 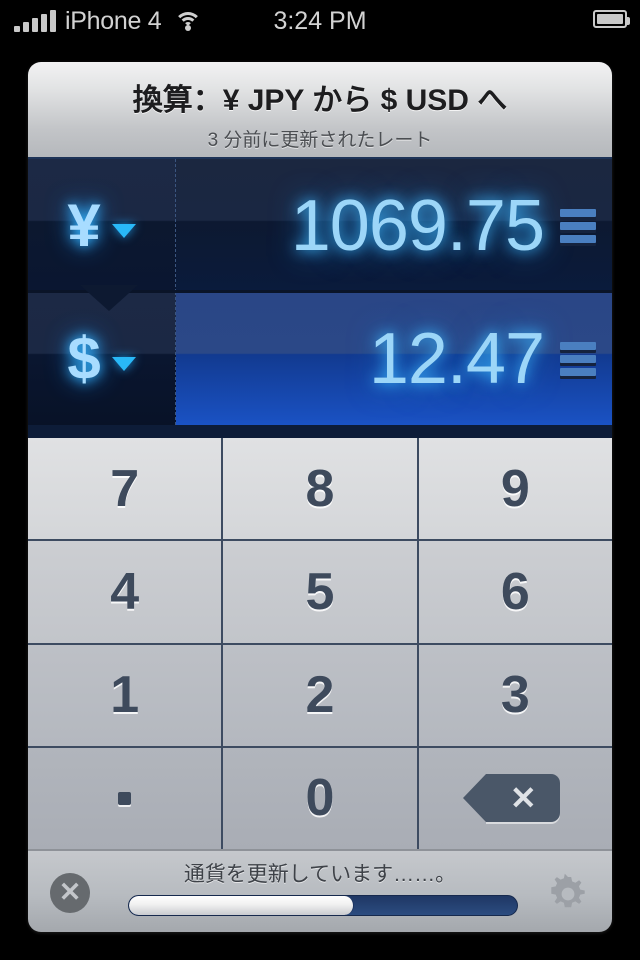 I want to click on keypad-row: 1 2 3, so click(x=320, y=696).